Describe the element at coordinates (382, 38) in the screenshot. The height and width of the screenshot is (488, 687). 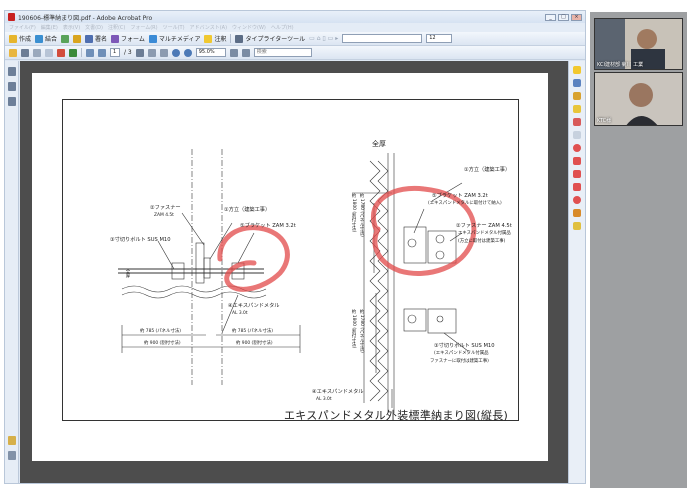
I see `font-name-select` at that location.